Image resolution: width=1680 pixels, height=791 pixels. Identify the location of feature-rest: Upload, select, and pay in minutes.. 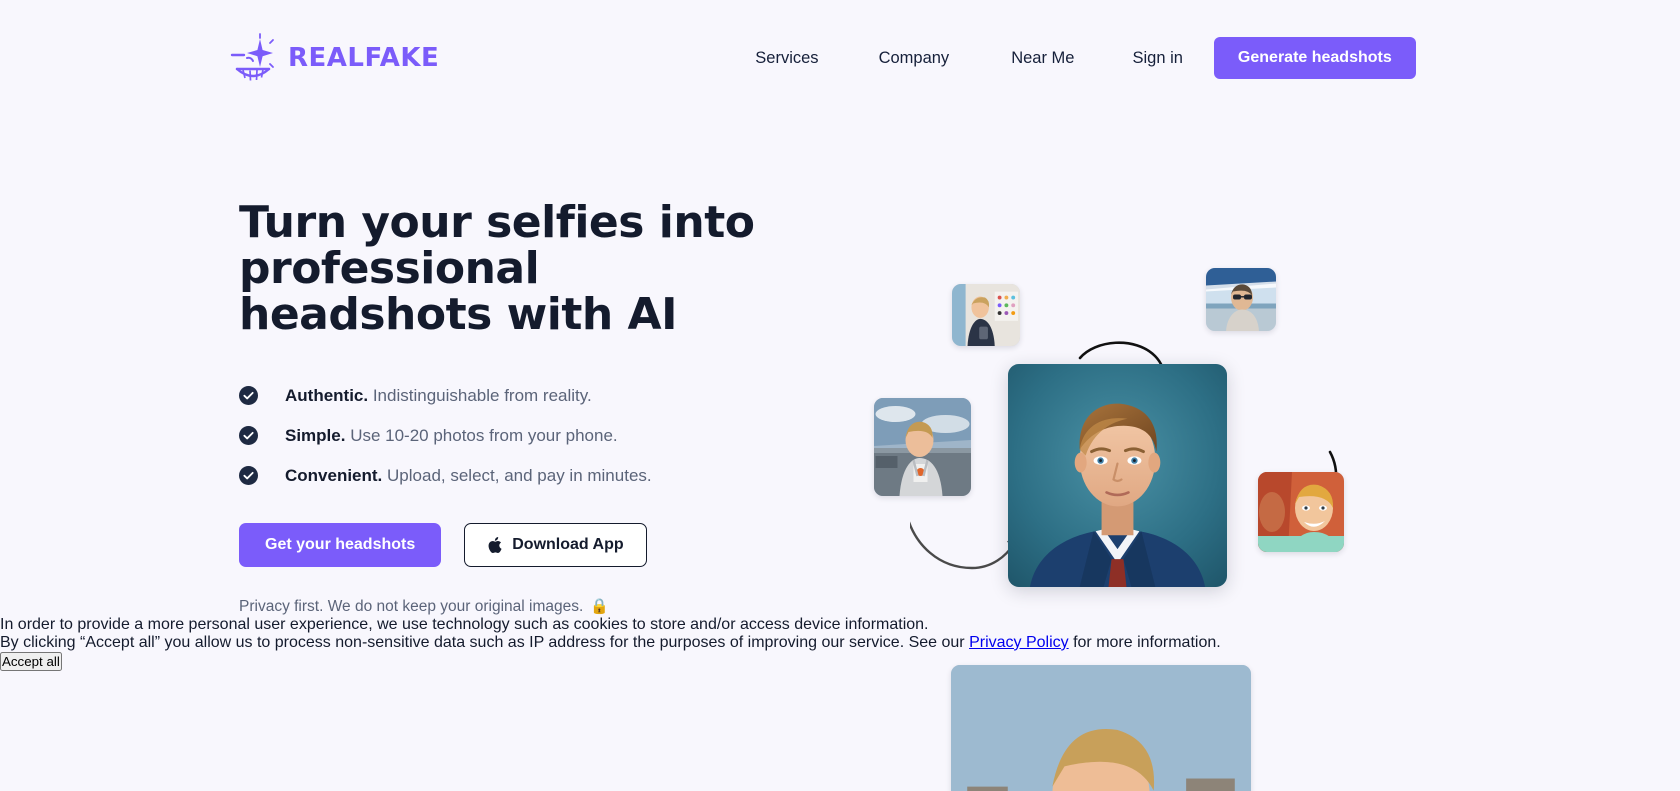
(517, 475).